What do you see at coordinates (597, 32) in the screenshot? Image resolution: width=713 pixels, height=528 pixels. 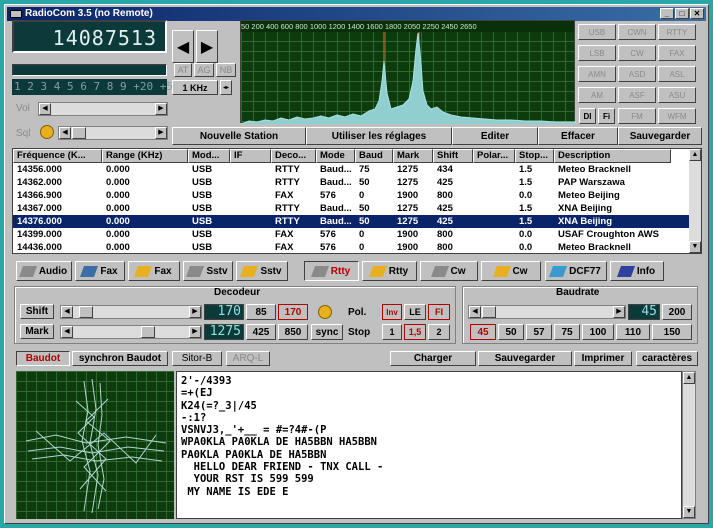 I see `mode-usb-button: USB` at bounding box center [597, 32].